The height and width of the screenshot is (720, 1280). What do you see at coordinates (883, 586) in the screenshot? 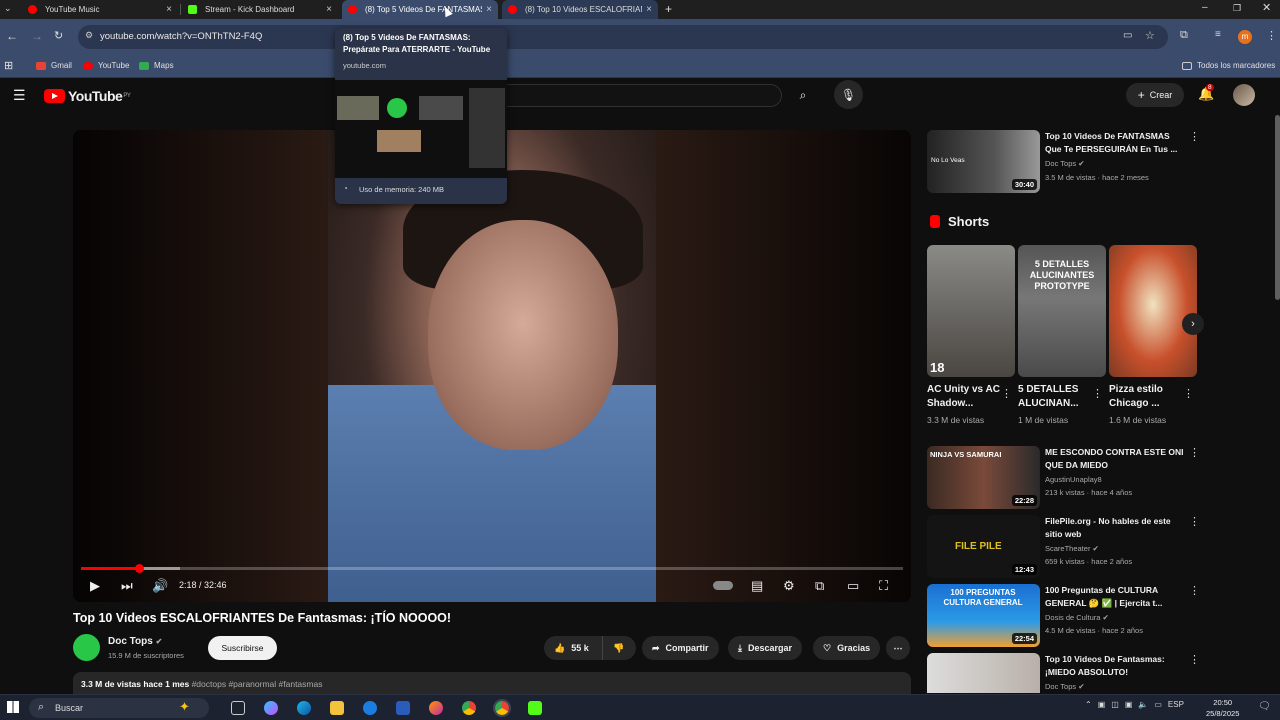
I see `fullscreen-icon: ⛶` at bounding box center [883, 586].